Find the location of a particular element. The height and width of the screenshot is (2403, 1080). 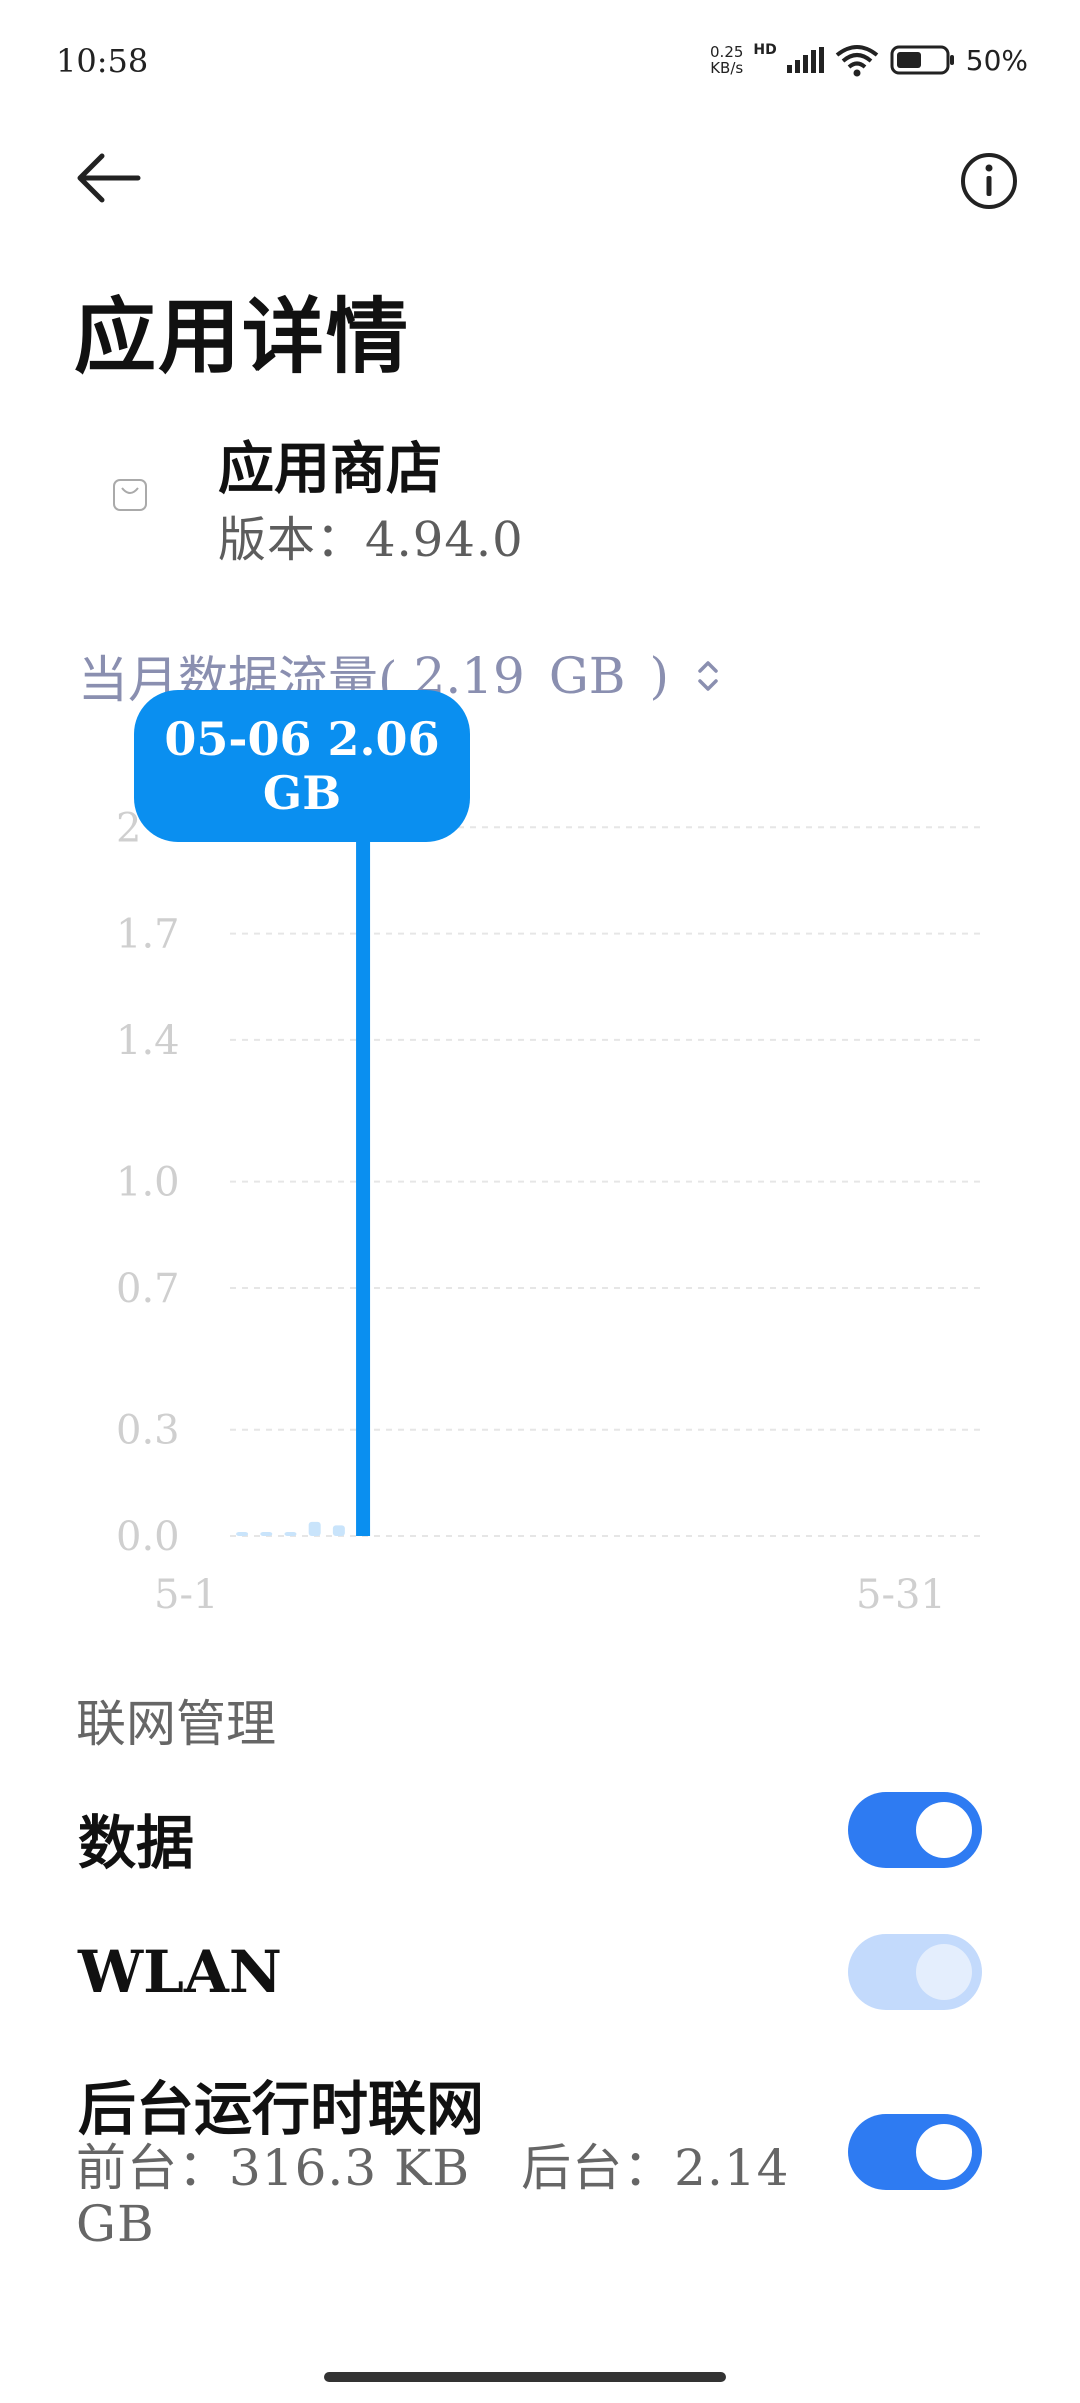

info-button is located at coordinates (989, 181).